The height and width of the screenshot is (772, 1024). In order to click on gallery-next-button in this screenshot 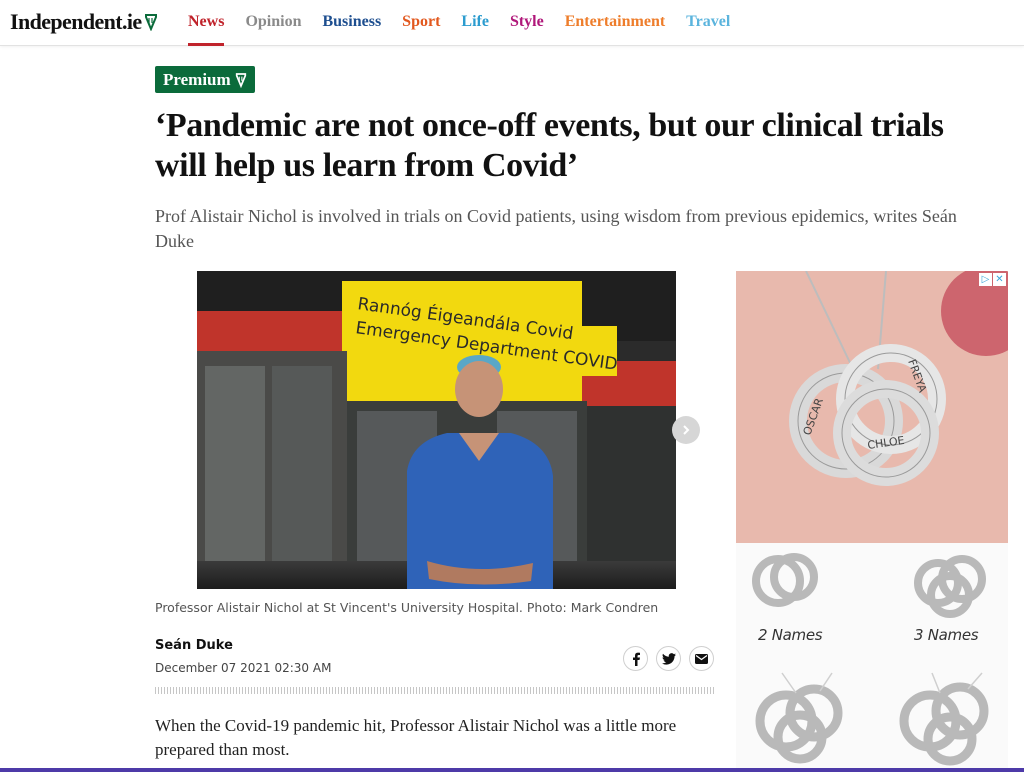, I will do `click(686, 430)`.